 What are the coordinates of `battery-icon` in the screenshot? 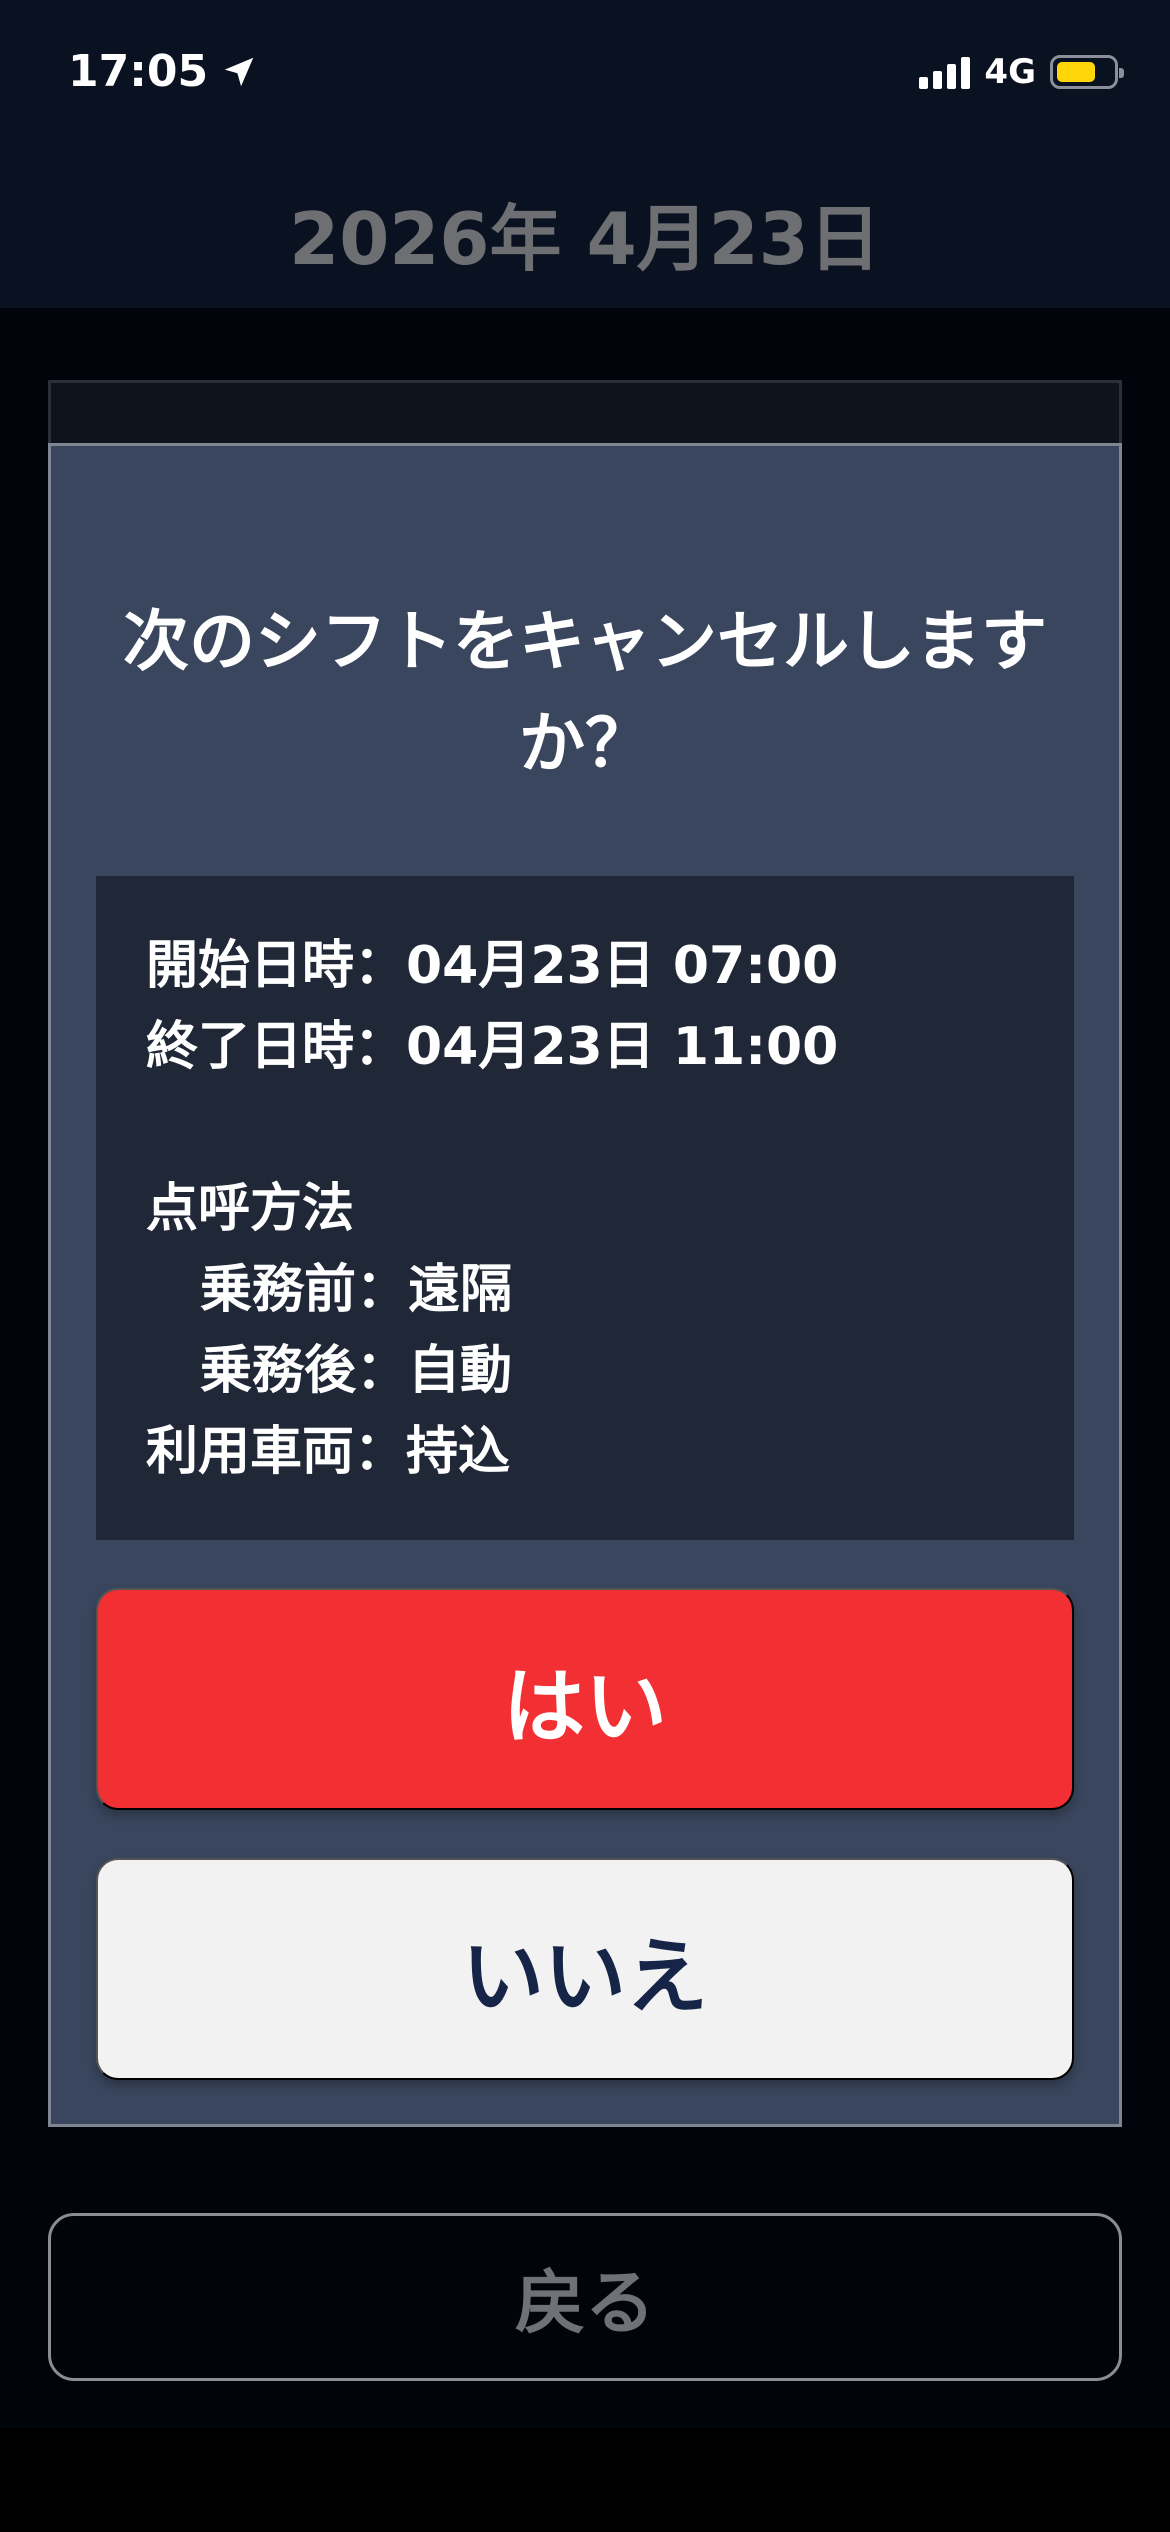 It's located at (1087, 72).